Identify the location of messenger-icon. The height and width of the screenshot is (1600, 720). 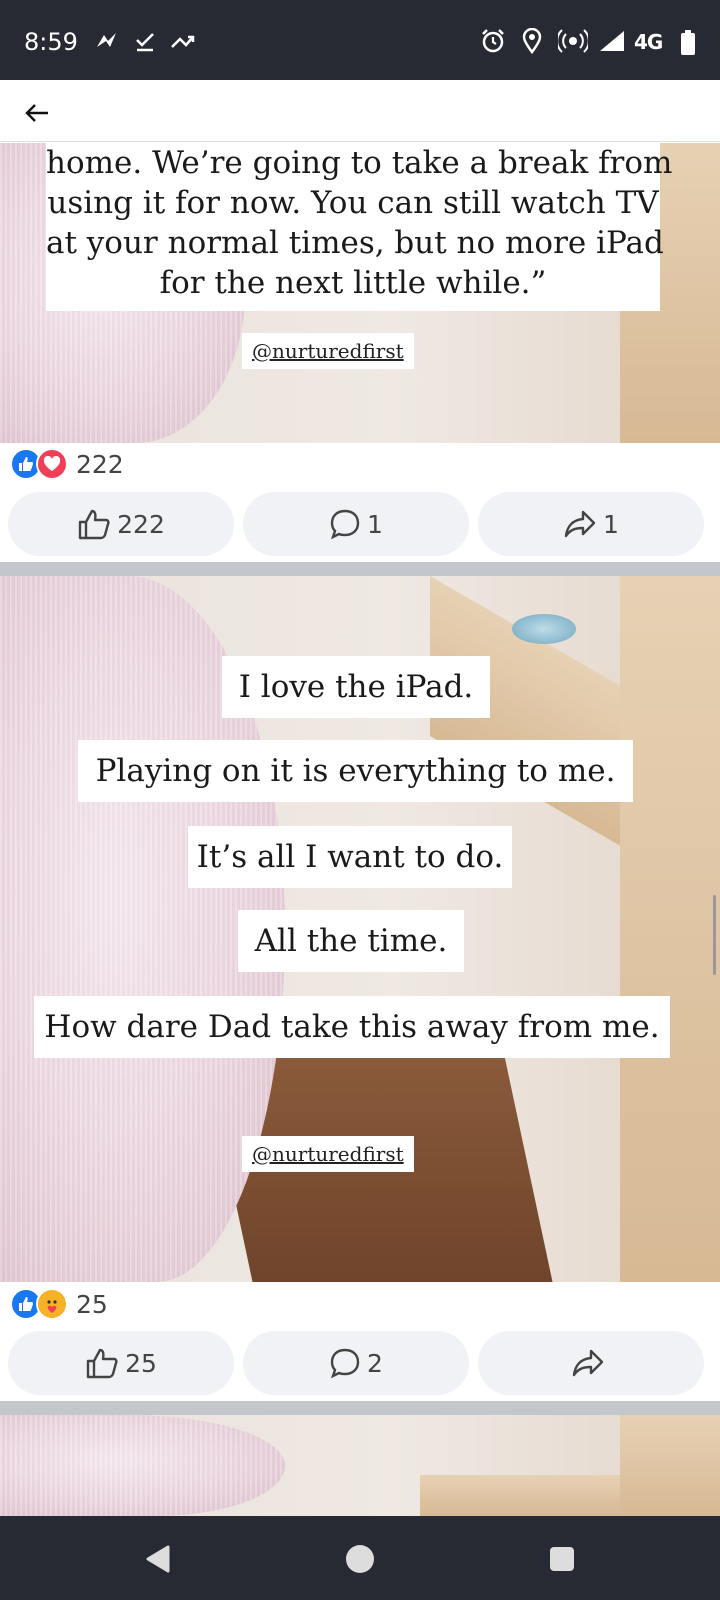
(107, 41).